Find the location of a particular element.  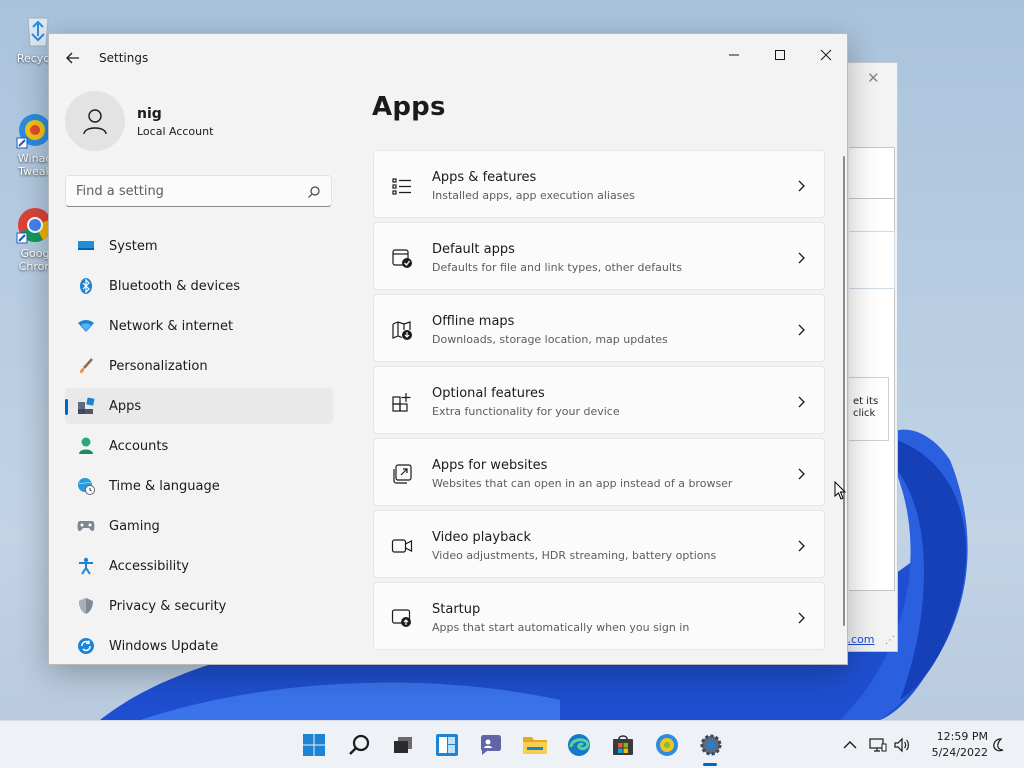

taskbar: 12:59 PM 5/24/2022 is located at coordinates (512, 744).